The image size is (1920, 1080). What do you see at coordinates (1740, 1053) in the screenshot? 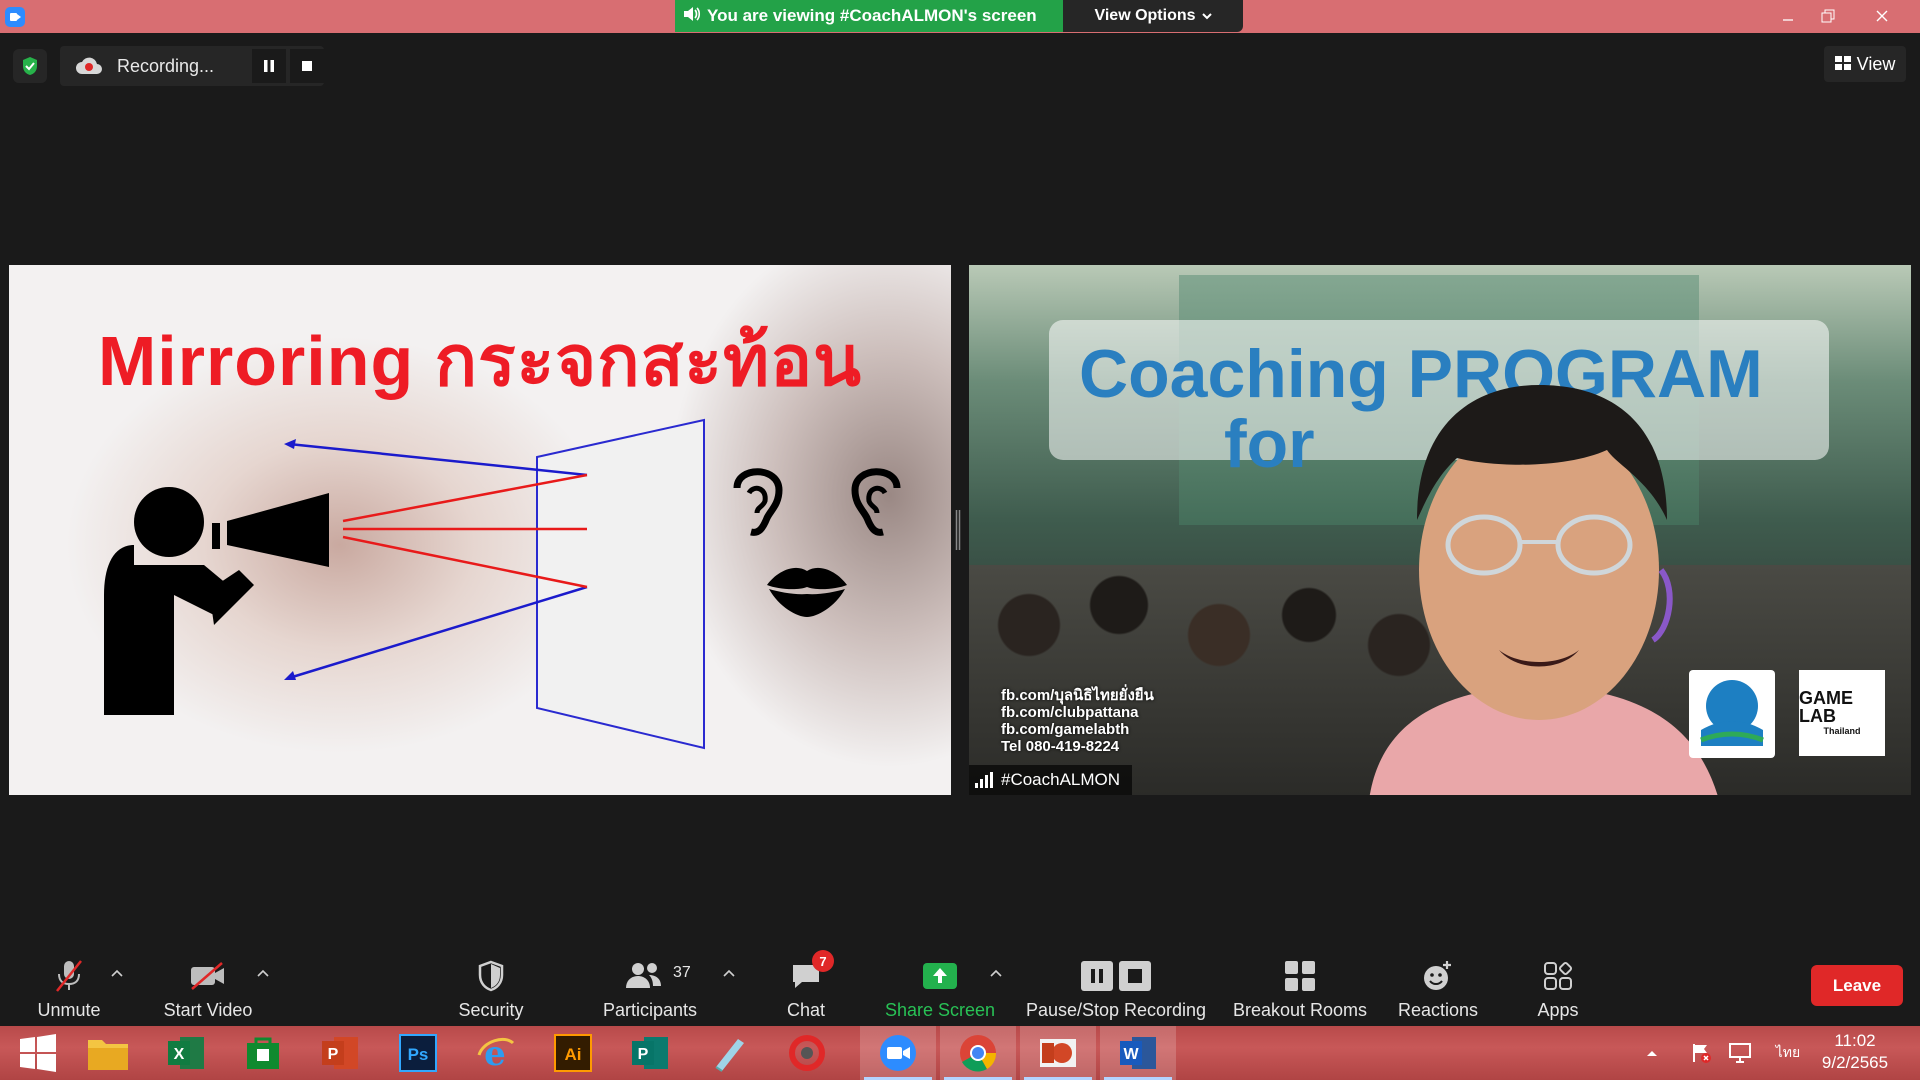
I see `network-icon` at bounding box center [1740, 1053].